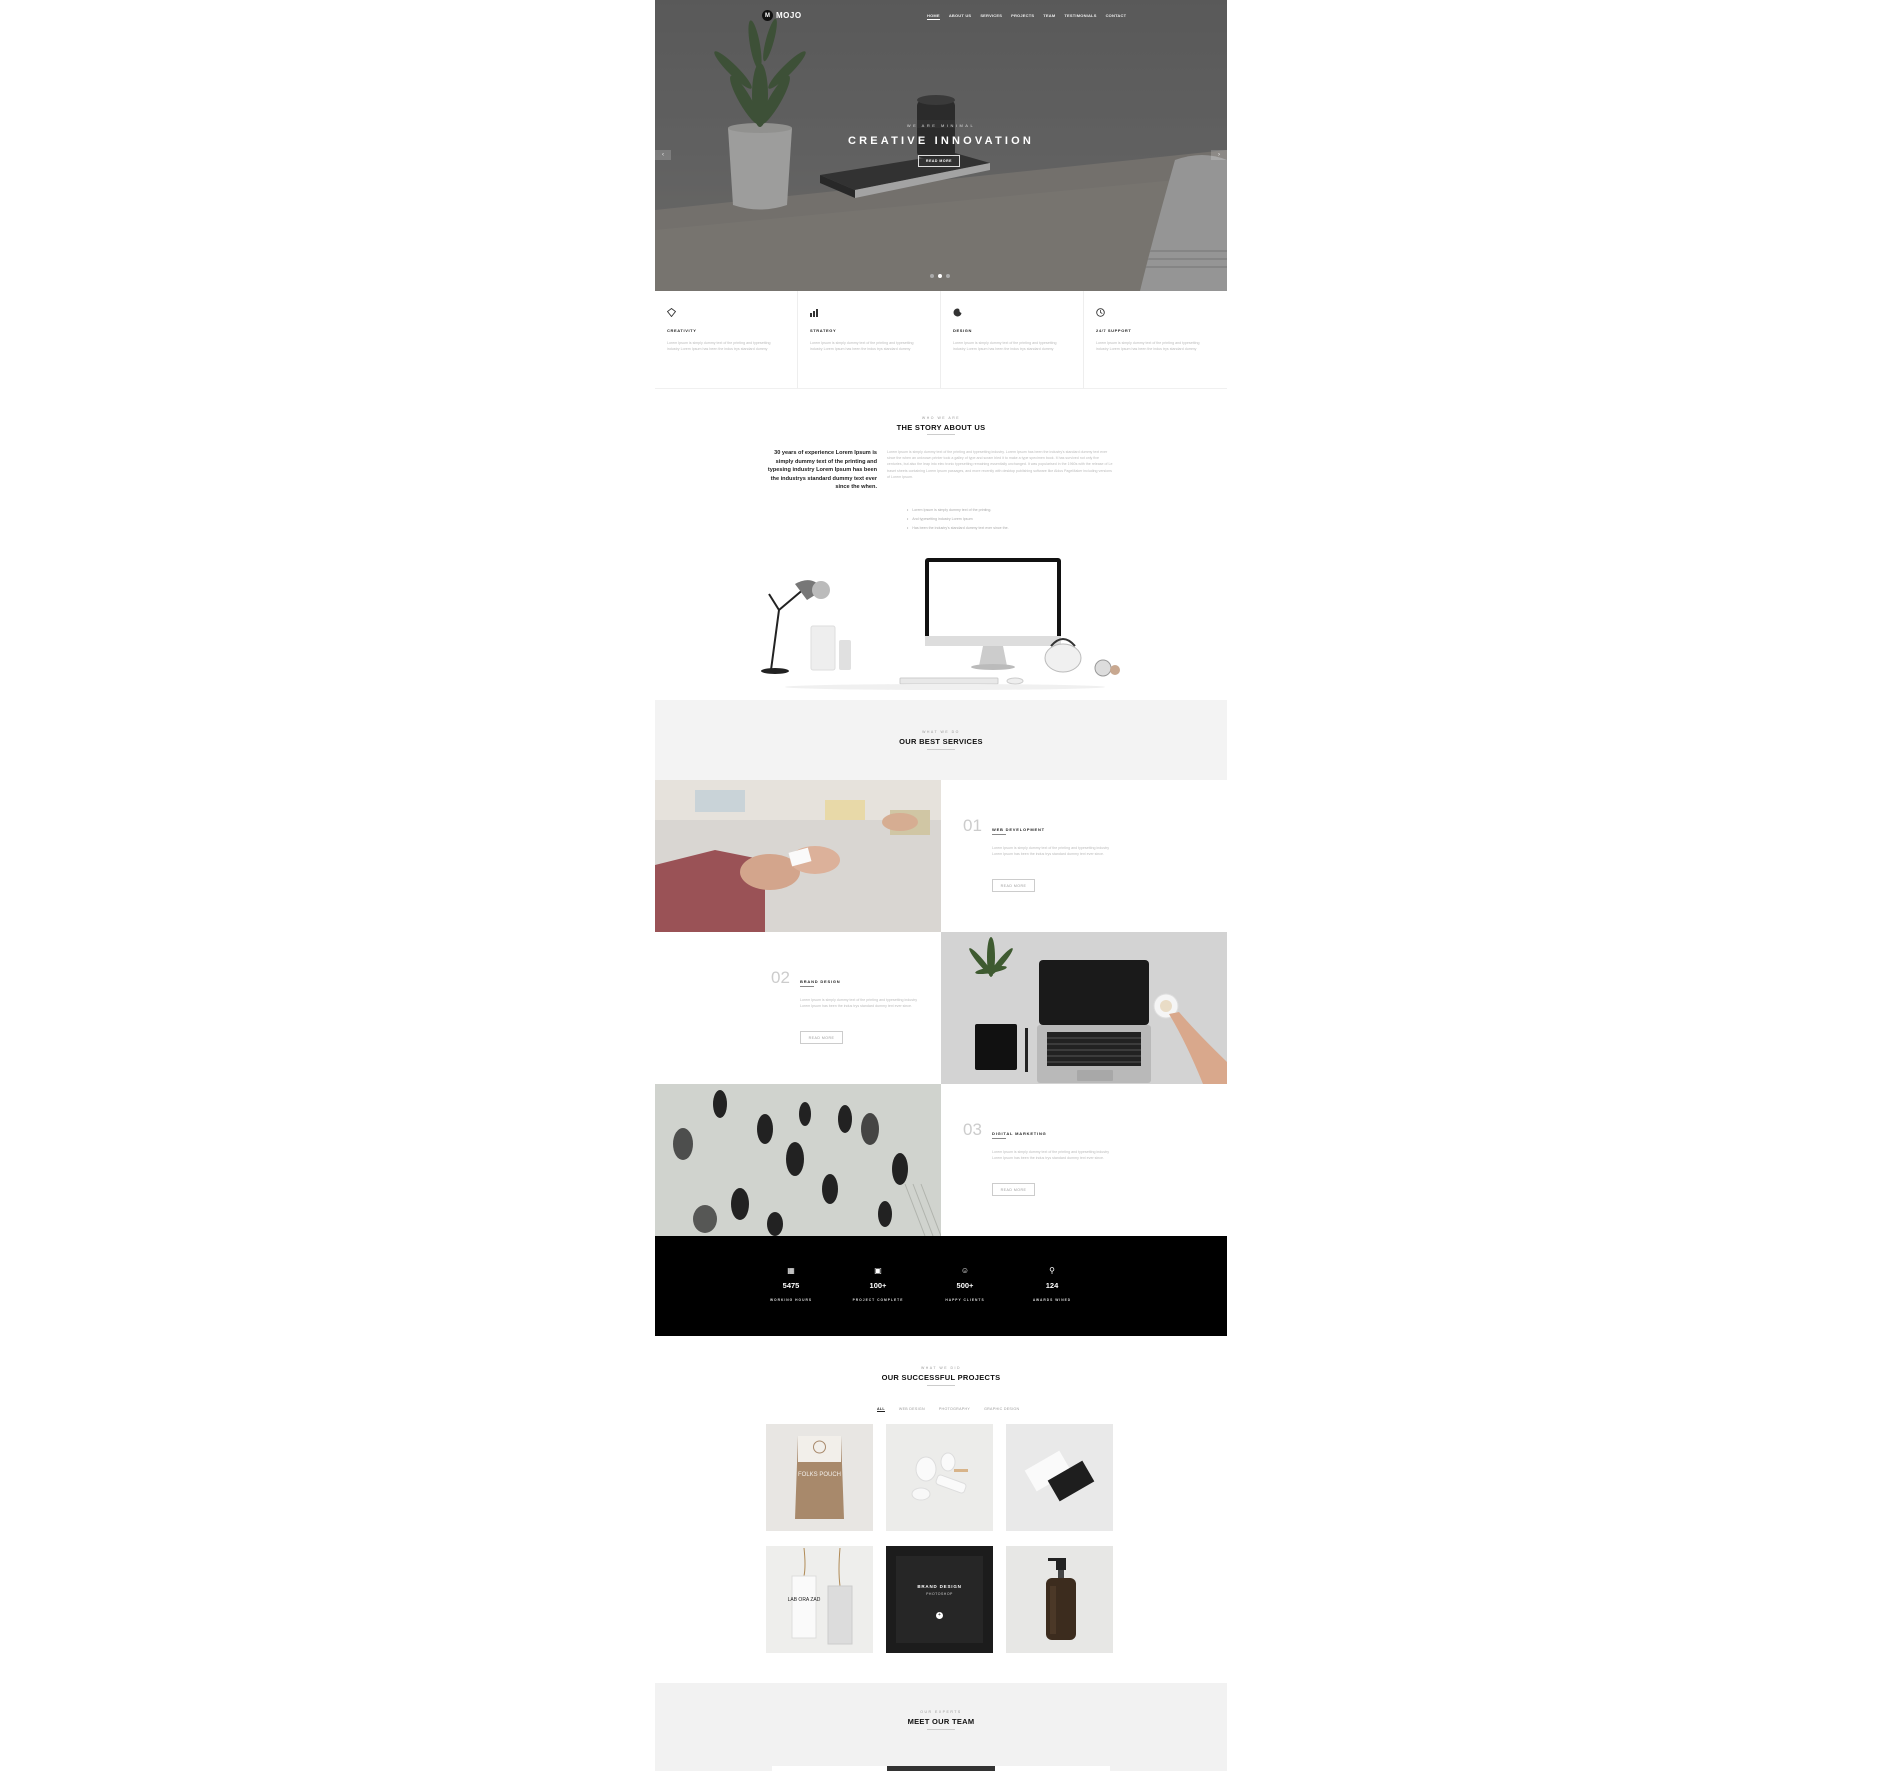 The width and height of the screenshot is (1880, 1771). What do you see at coordinates (804, 1600) in the screenshot?
I see `tag-label: LAB ORA ZAD` at bounding box center [804, 1600].